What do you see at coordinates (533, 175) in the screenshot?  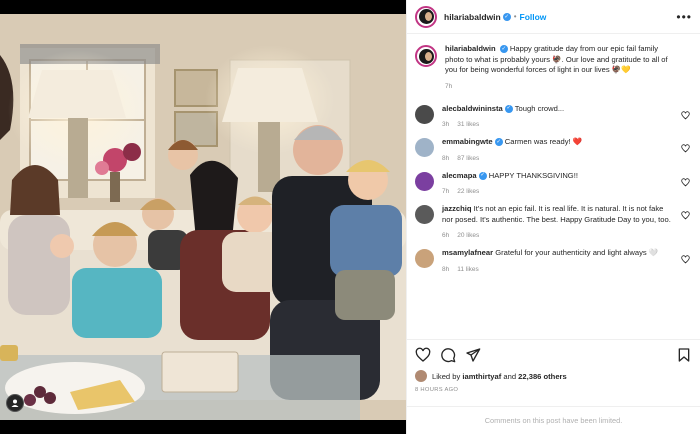 I see `comment-text: HAPPY THANKSGIVING!!` at bounding box center [533, 175].